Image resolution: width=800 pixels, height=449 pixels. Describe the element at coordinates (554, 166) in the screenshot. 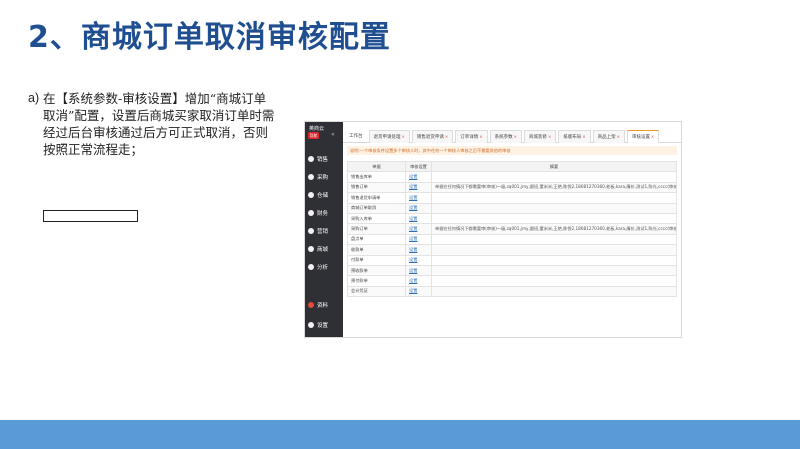

I see `column-header-summary: 摘要` at that location.